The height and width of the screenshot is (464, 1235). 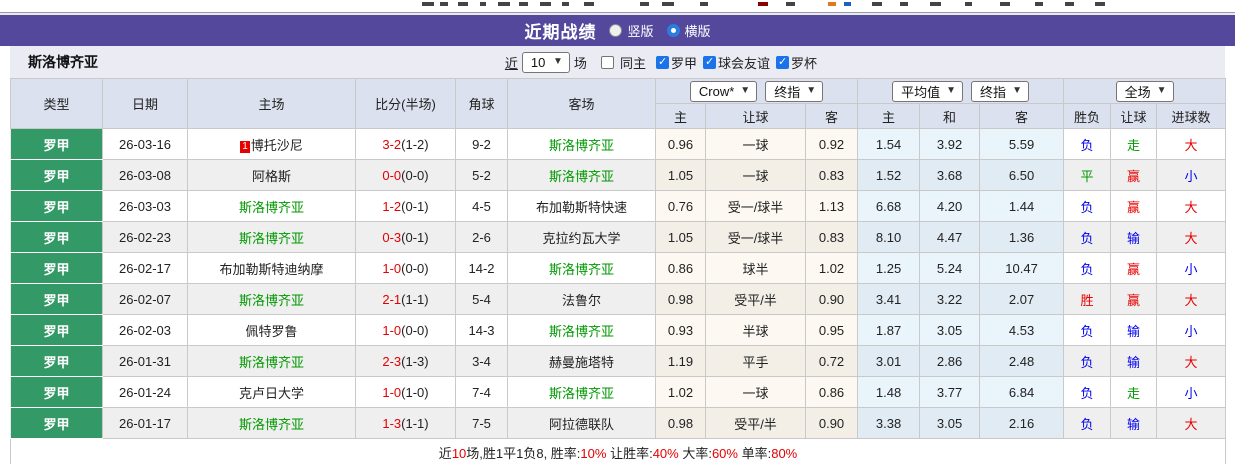 I want to click on average-stage-value: 终指, so click(x=993, y=92).